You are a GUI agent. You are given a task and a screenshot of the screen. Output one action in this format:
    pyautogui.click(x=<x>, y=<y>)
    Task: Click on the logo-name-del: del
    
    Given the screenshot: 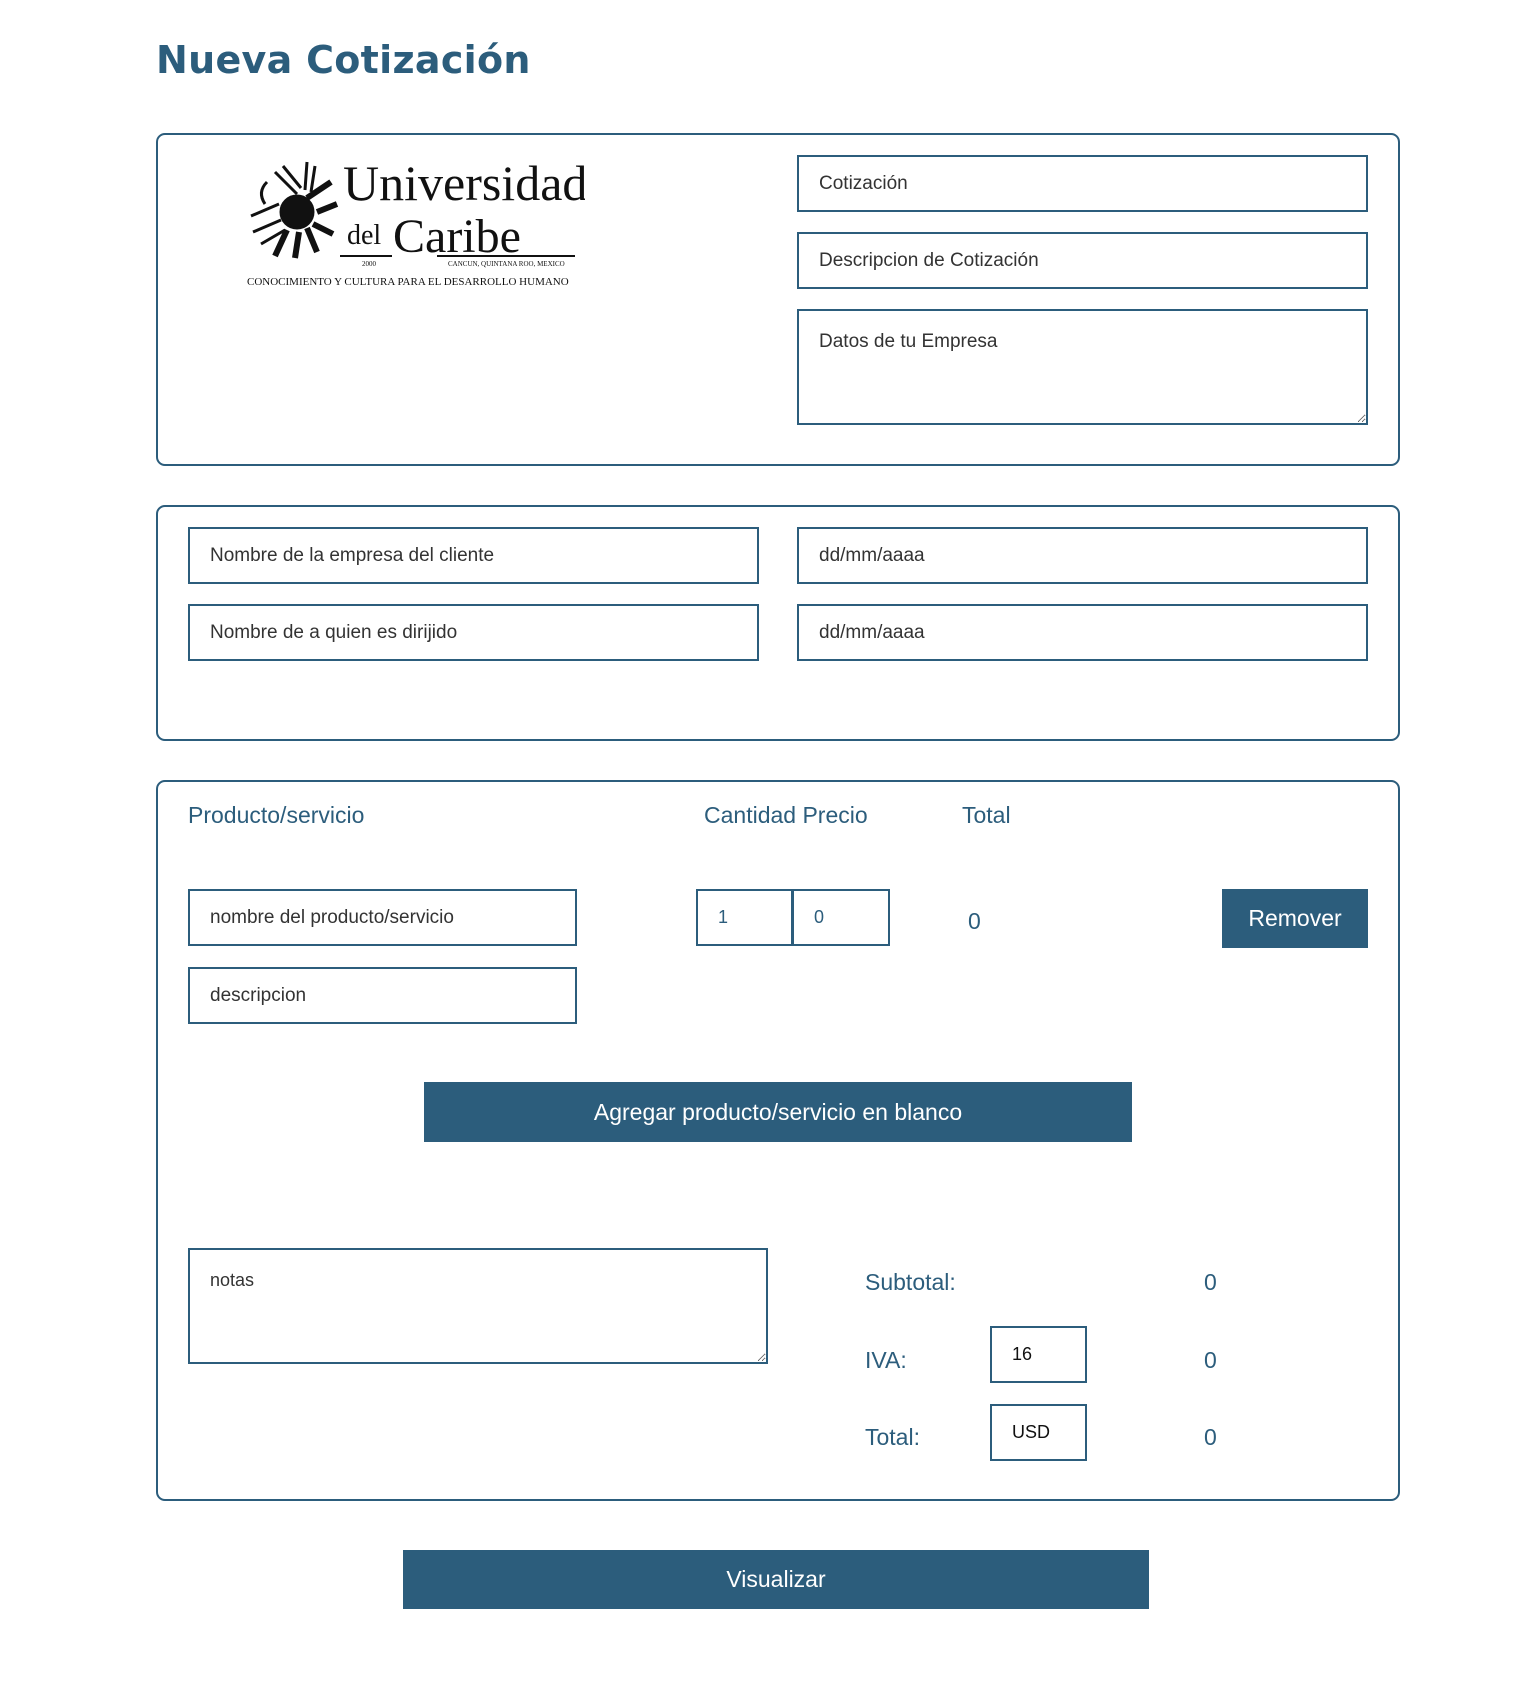 What is the action you would take?
    pyautogui.click(x=364, y=235)
    